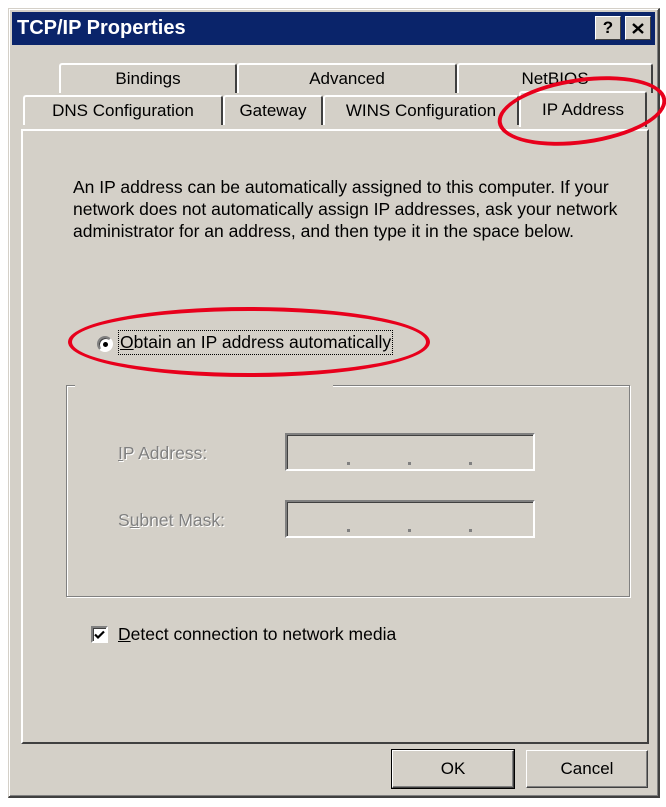 Image resolution: width=666 pixels, height=807 pixels. Describe the element at coordinates (148, 78) in the screenshot. I see `tab-bindings: Bindings` at that location.